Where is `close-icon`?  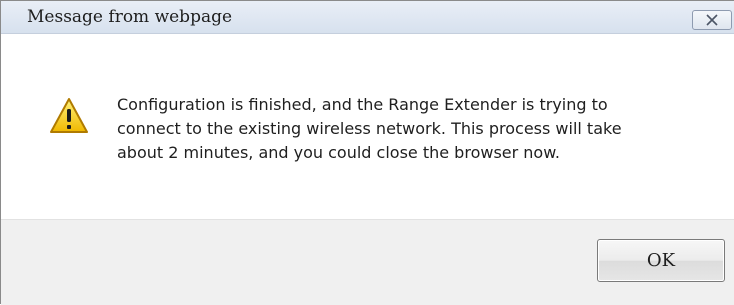
close-icon is located at coordinates (712, 20).